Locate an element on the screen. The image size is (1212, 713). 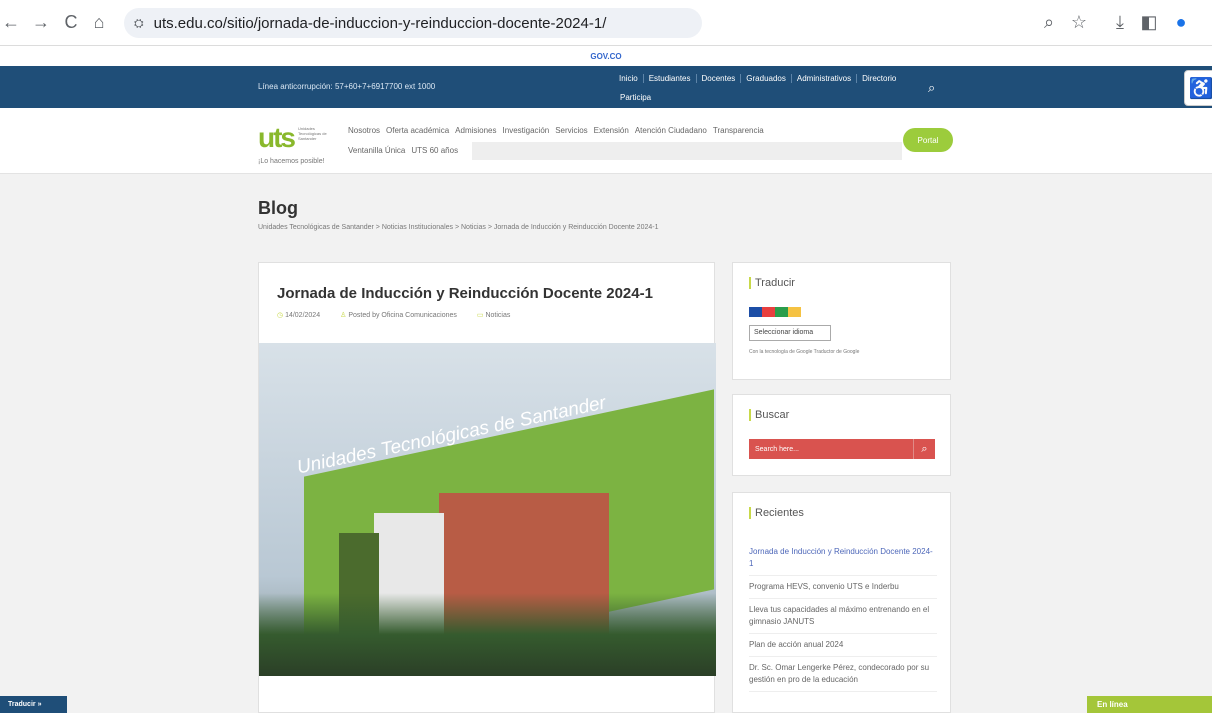
online-chat-button: En línea is located at coordinates (1149, 704).